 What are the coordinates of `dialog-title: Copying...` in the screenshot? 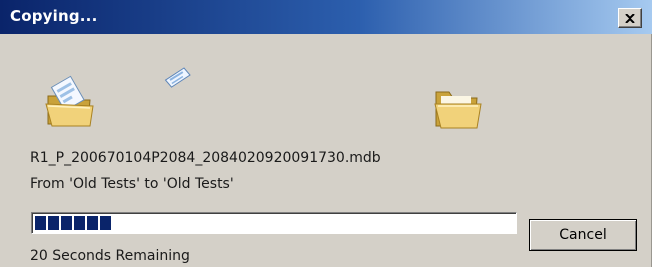 It's located at (54, 16).